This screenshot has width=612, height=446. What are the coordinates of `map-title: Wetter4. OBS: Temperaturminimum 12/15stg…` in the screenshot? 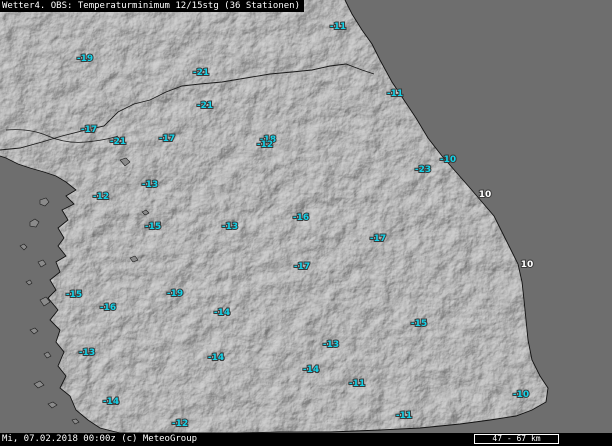 It's located at (152, 6).